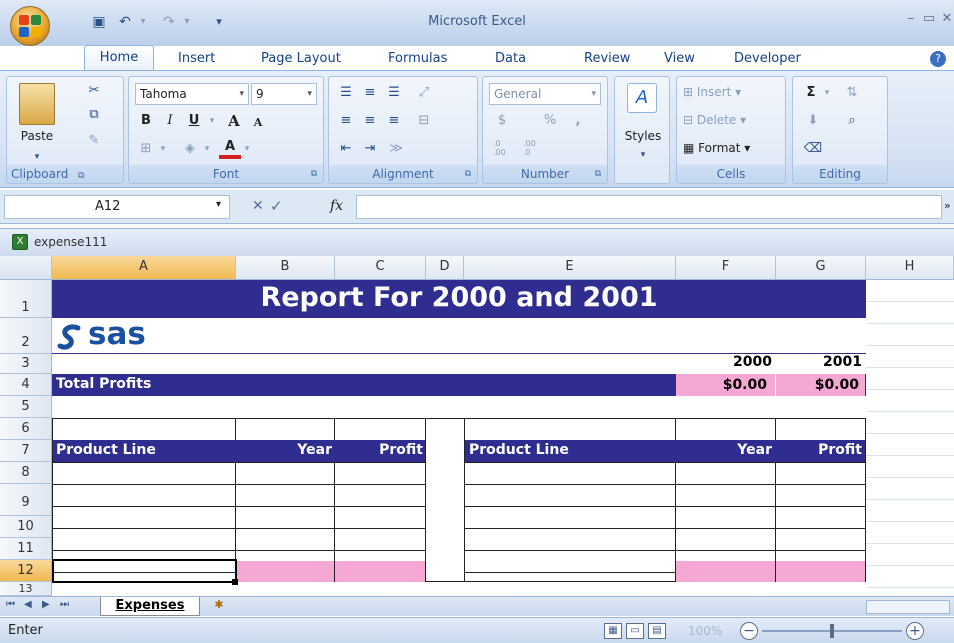 The image size is (954, 643). Describe the element at coordinates (370, 150) in the screenshot. I see `increase-indent-icon: ⇥` at that location.